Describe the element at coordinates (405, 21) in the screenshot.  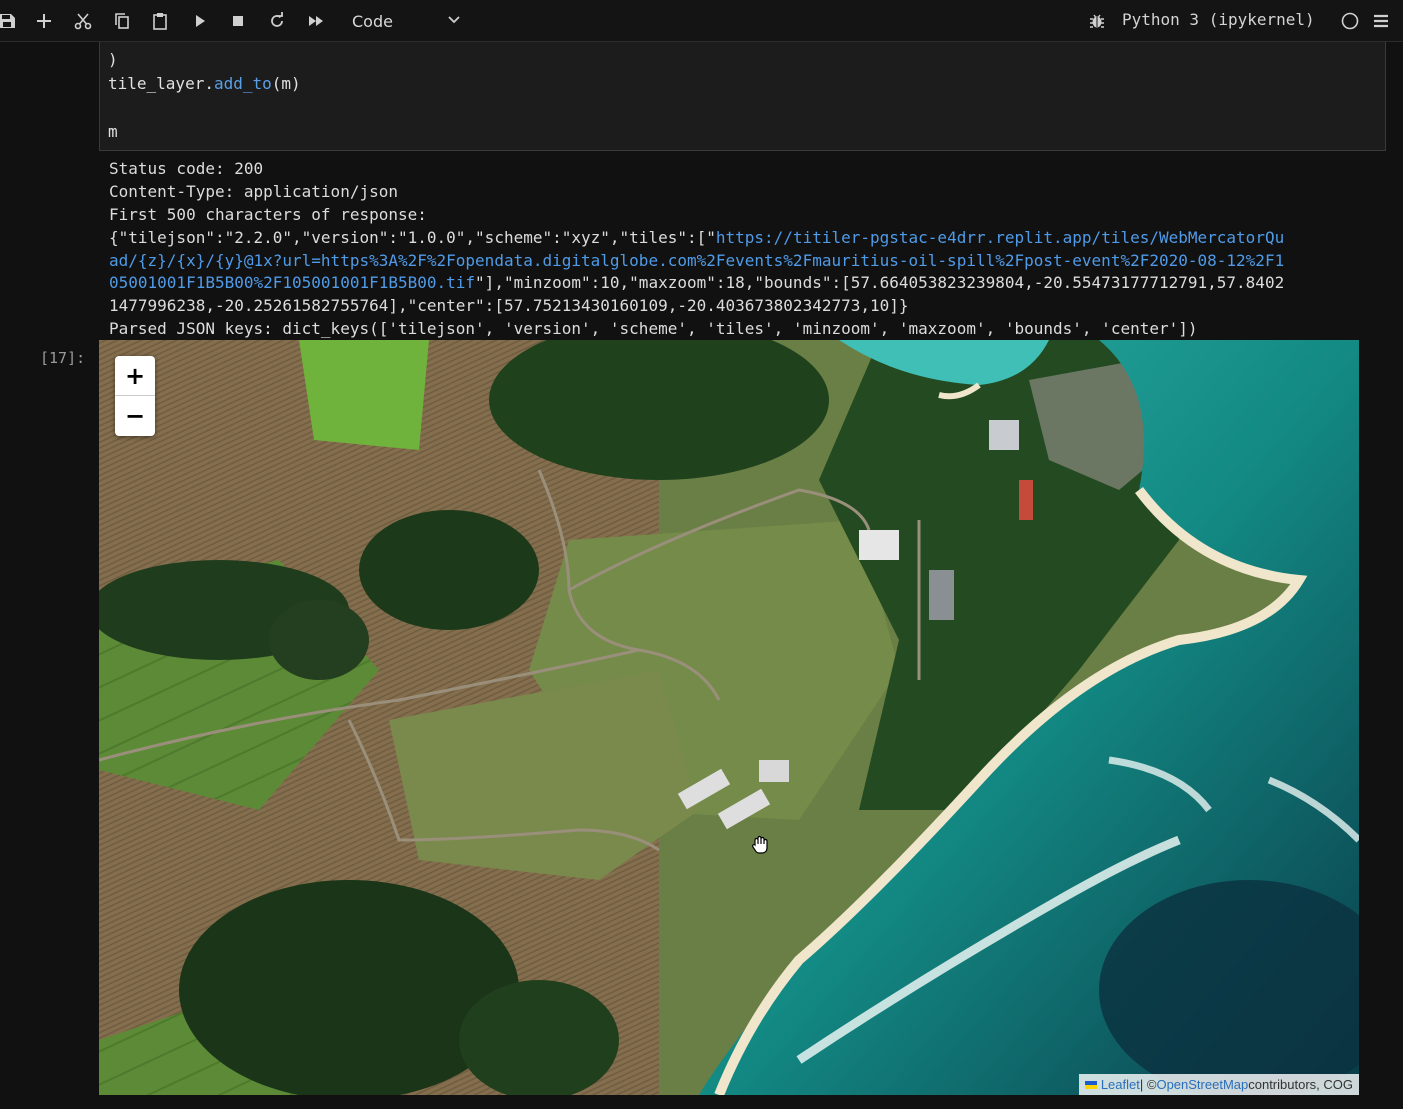
I see `cell-type-select: Code` at that location.